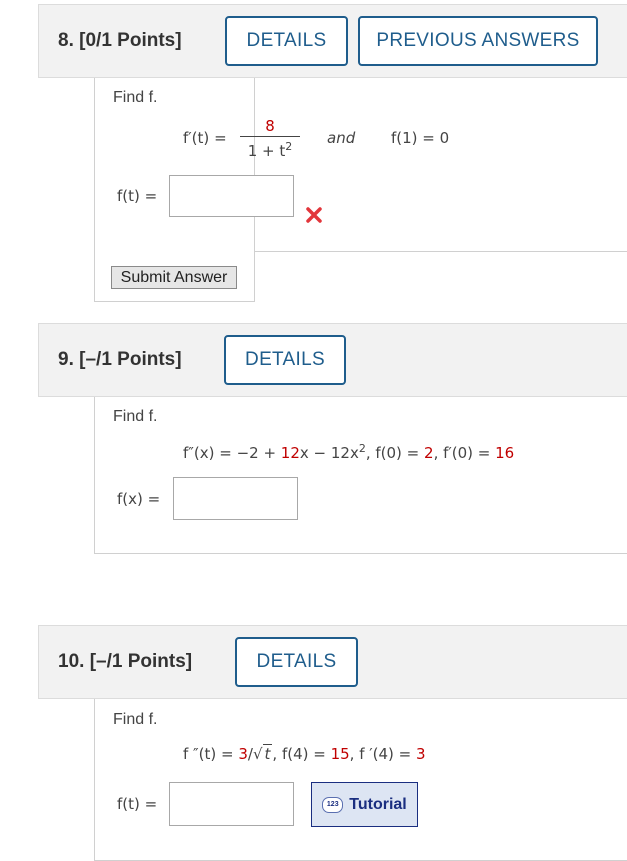  What do you see at coordinates (130, 40) in the screenshot?
I see `question-points: [0/1 Points]` at bounding box center [130, 40].